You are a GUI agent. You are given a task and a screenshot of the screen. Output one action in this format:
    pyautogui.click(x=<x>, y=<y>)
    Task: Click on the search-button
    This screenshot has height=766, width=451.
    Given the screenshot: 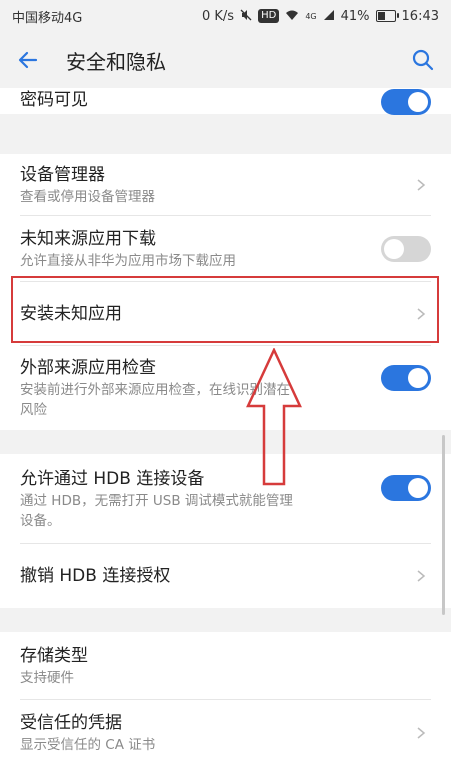 What is the action you would take?
    pyautogui.click(x=423, y=60)
    